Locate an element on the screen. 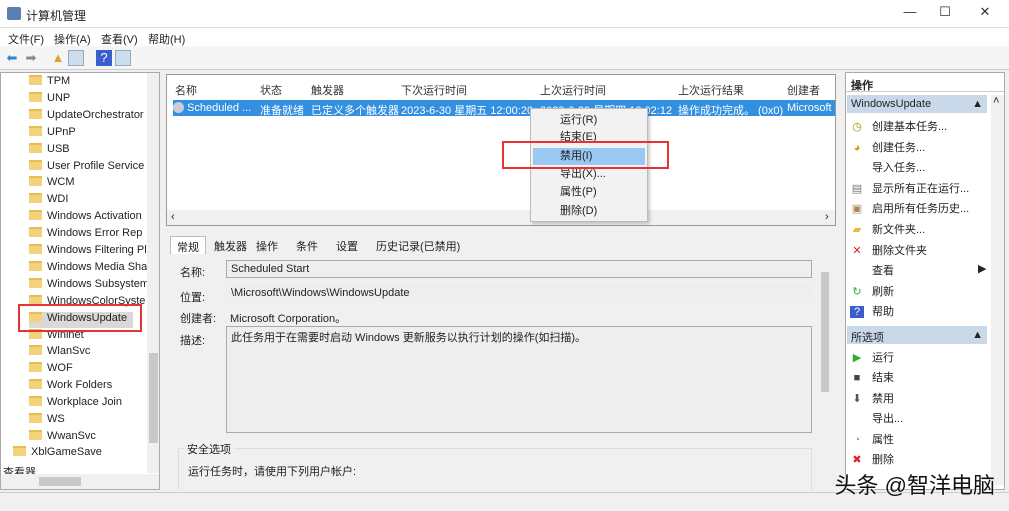 The width and height of the screenshot is (1009, 511). author-value: Microsoft Corporation。 is located at coordinates (288, 319).